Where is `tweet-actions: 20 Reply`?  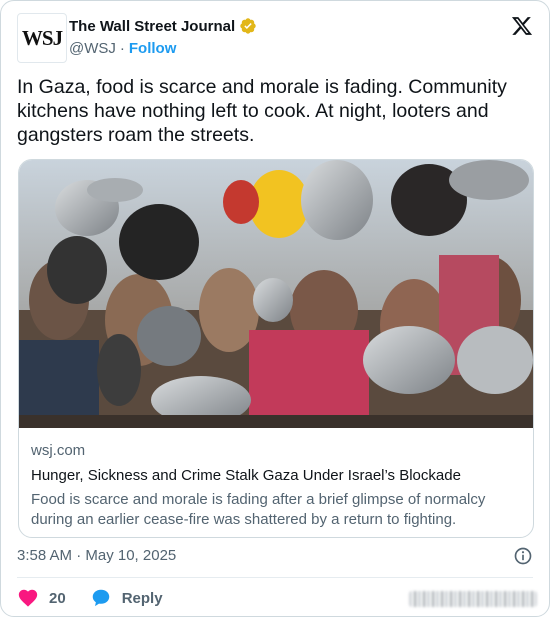 tweet-actions: 20 Reply is located at coordinates (90, 598).